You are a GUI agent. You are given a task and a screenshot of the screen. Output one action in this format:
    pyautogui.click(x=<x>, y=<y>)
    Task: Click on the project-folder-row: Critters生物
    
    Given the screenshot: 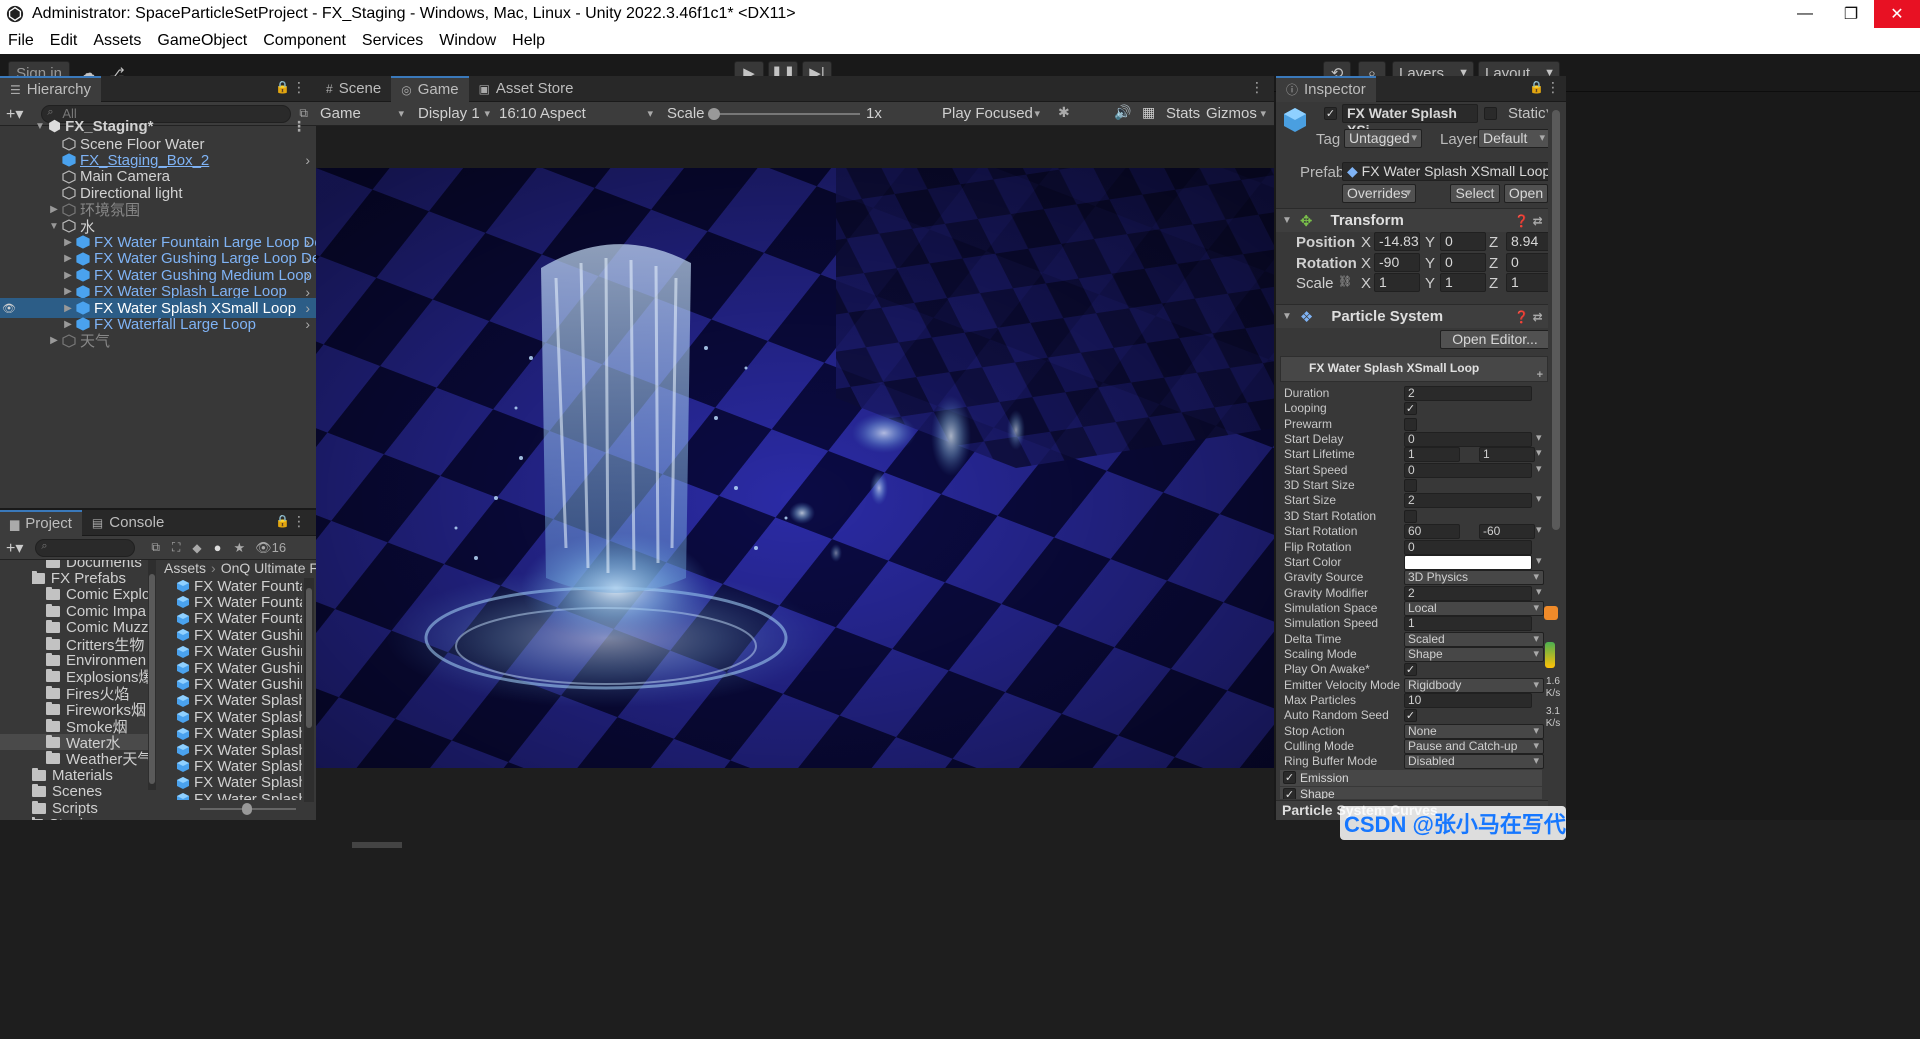 What is the action you would take?
    pyautogui.click(x=101, y=644)
    